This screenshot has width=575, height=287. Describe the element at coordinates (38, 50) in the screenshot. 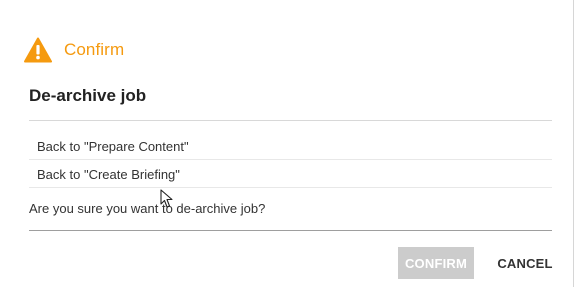

I see `warning-icon` at that location.